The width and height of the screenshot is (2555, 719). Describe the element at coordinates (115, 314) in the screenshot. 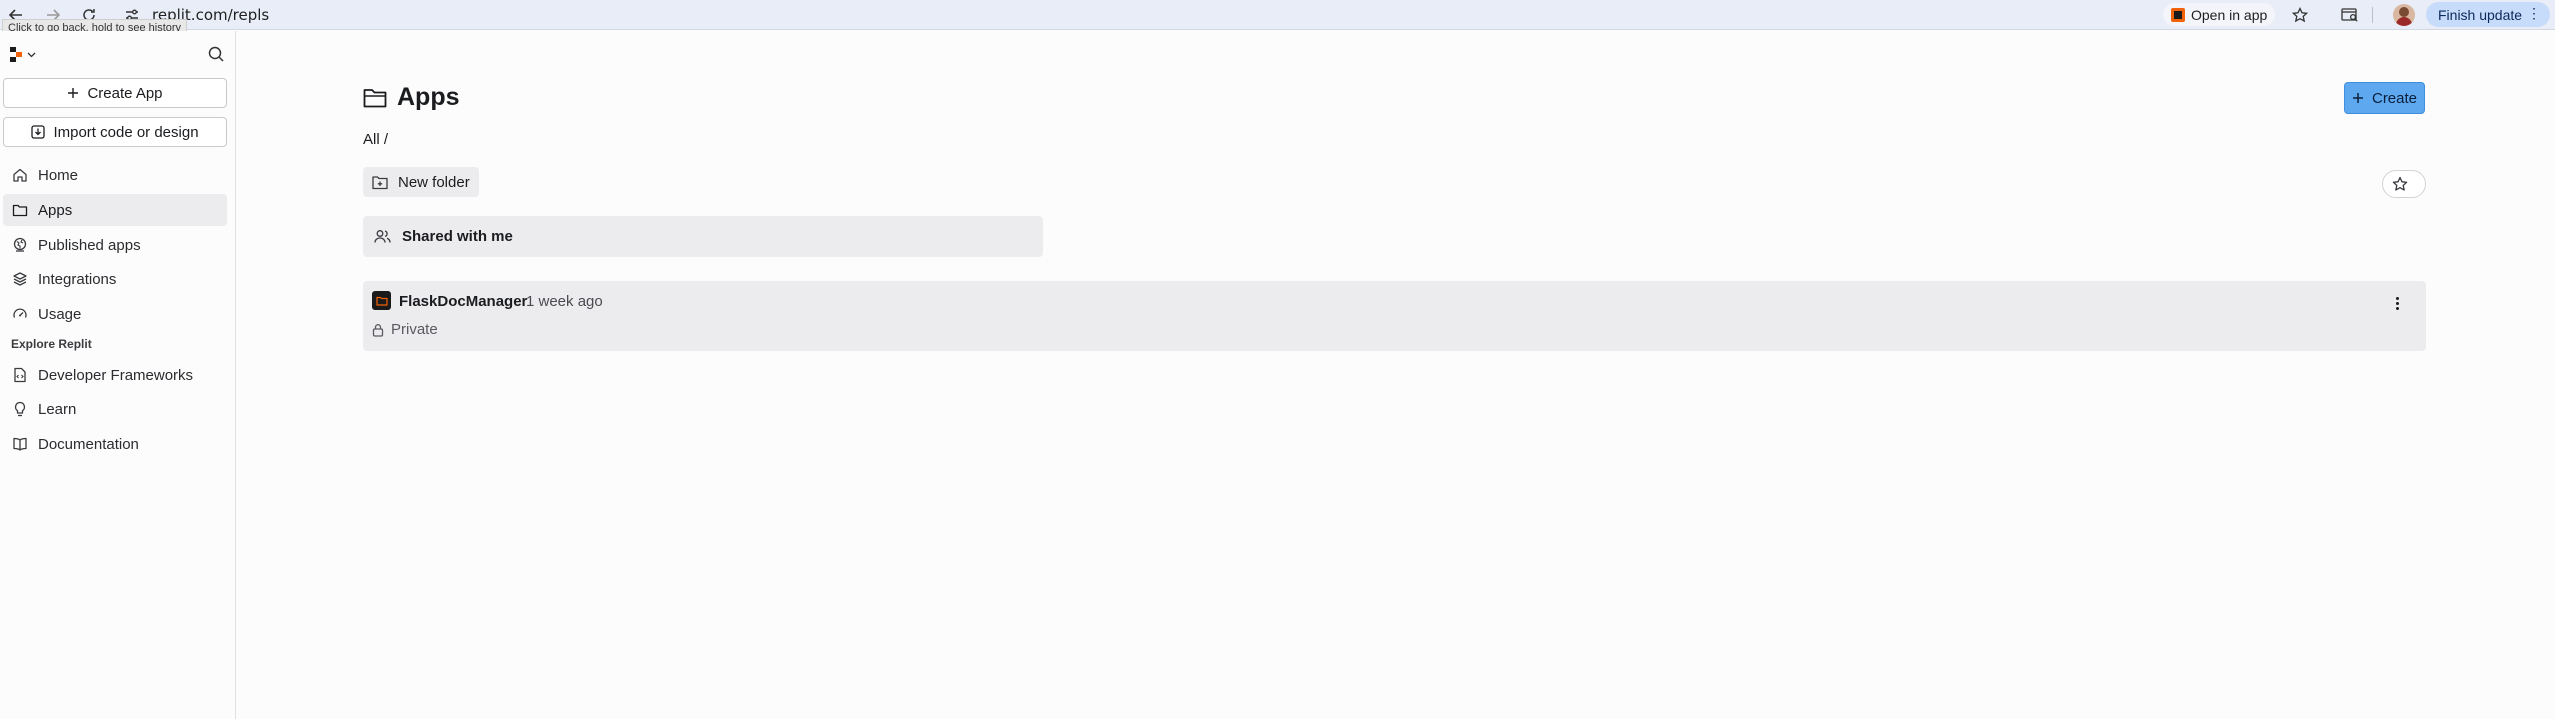

I see `sidebar-item-usage: Usage` at that location.